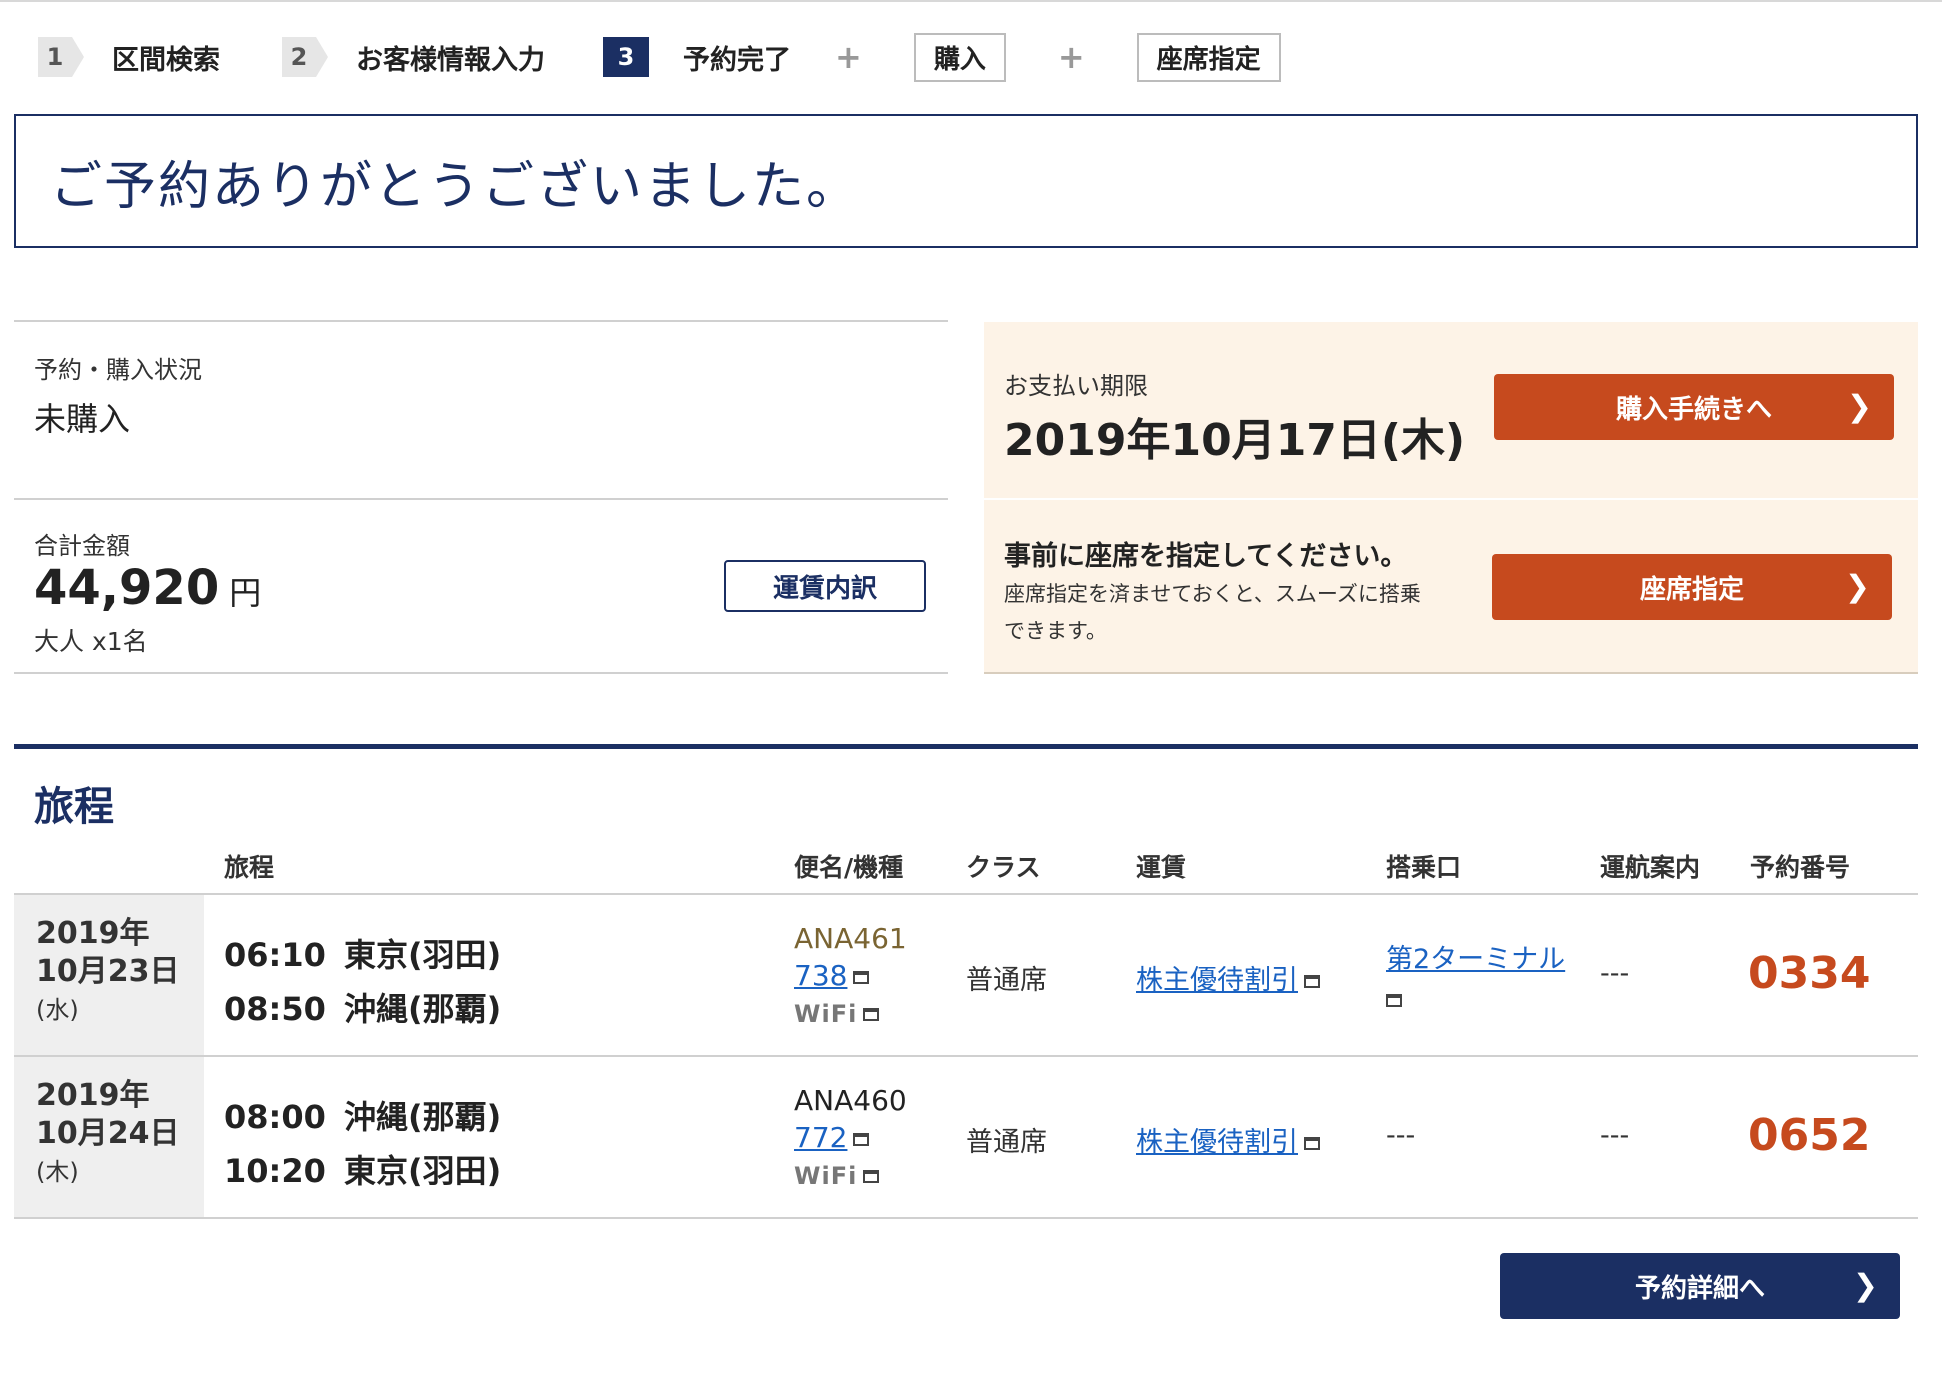  I want to click on row2-dep-airport: 沖縄(那覇), so click(423, 1117).